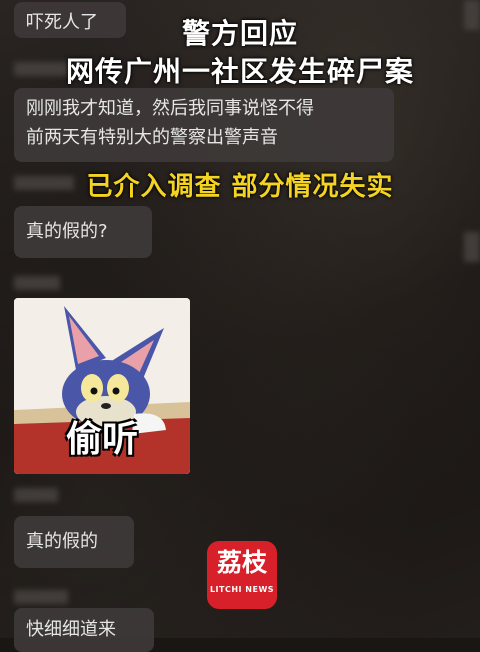 The width and height of the screenshot is (480, 652). Describe the element at coordinates (102, 386) in the screenshot. I see `tom-cat-sticker: 偷听` at that location.